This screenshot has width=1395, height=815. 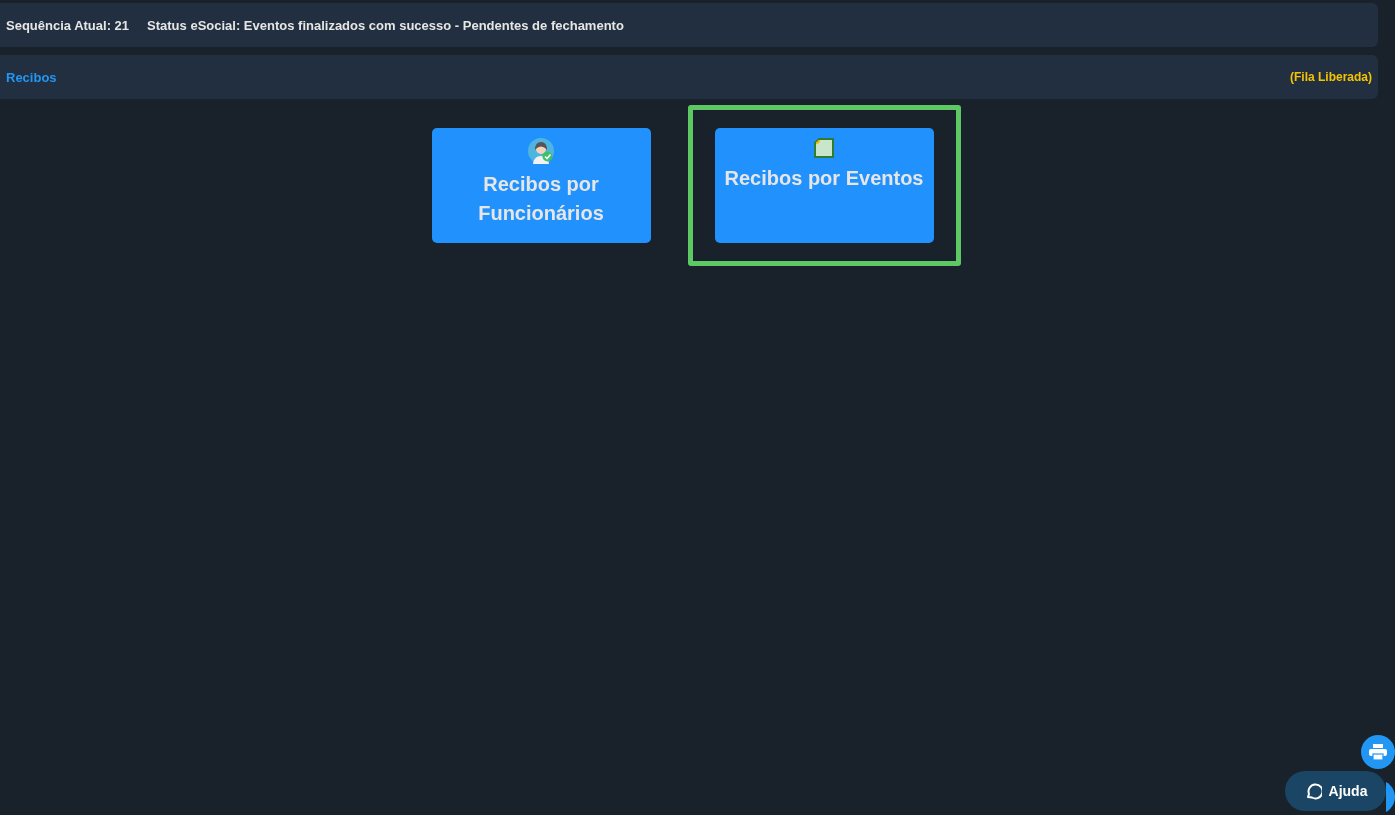 What do you see at coordinates (385, 25) in the screenshot?
I see `status-text: Status eSocial: Eventos finalizados com sucesso - Pendentes de fechamento` at bounding box center [385, 25].